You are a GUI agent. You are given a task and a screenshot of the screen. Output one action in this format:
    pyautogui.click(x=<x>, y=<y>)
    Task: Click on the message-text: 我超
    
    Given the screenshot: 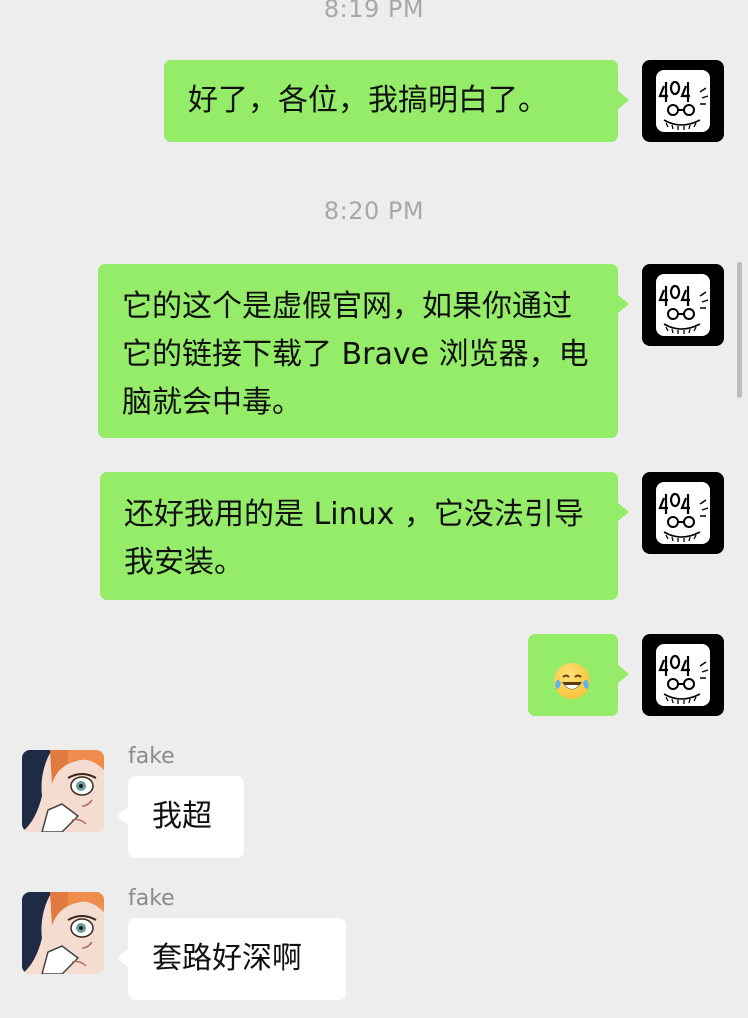 What is the action you would take?
    pyautogui.click(x=182, y=816)
    